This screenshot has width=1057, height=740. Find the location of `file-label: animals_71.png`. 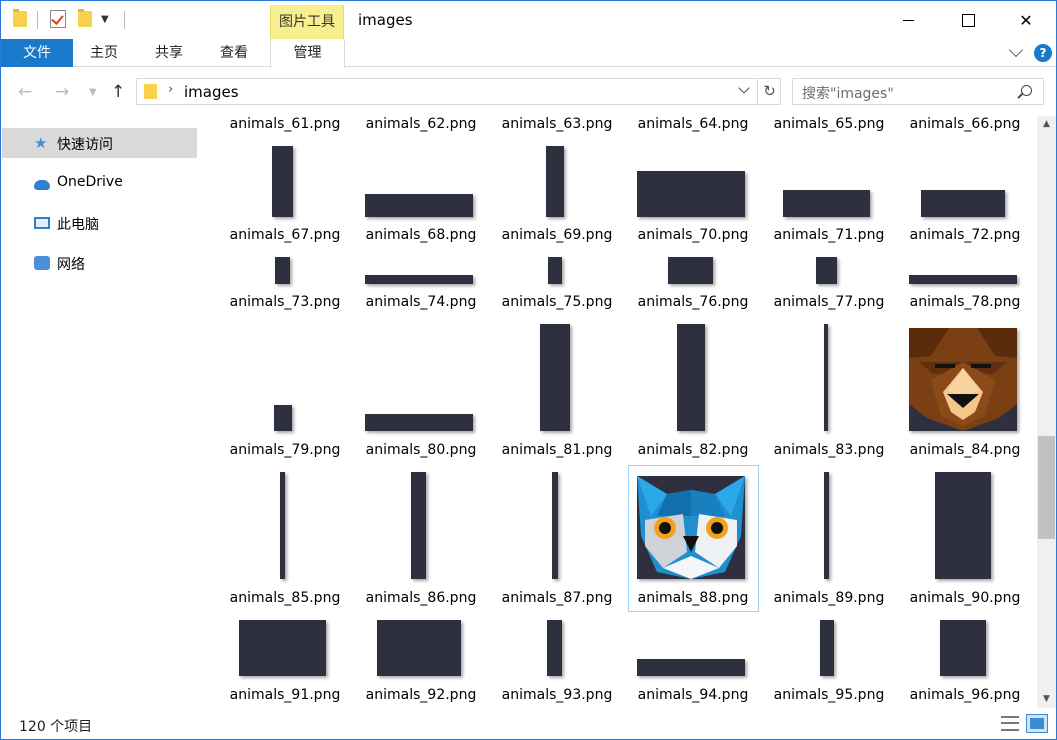

file-label: animals_71.png is located at coordinates (829, 235).